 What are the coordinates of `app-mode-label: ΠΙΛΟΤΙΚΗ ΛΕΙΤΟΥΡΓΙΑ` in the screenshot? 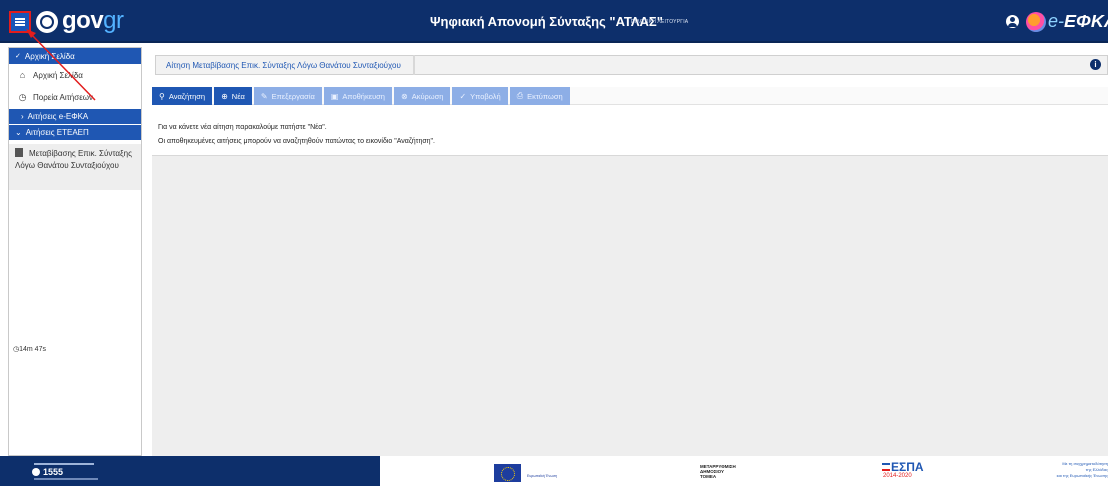 It's located at (660, 22).